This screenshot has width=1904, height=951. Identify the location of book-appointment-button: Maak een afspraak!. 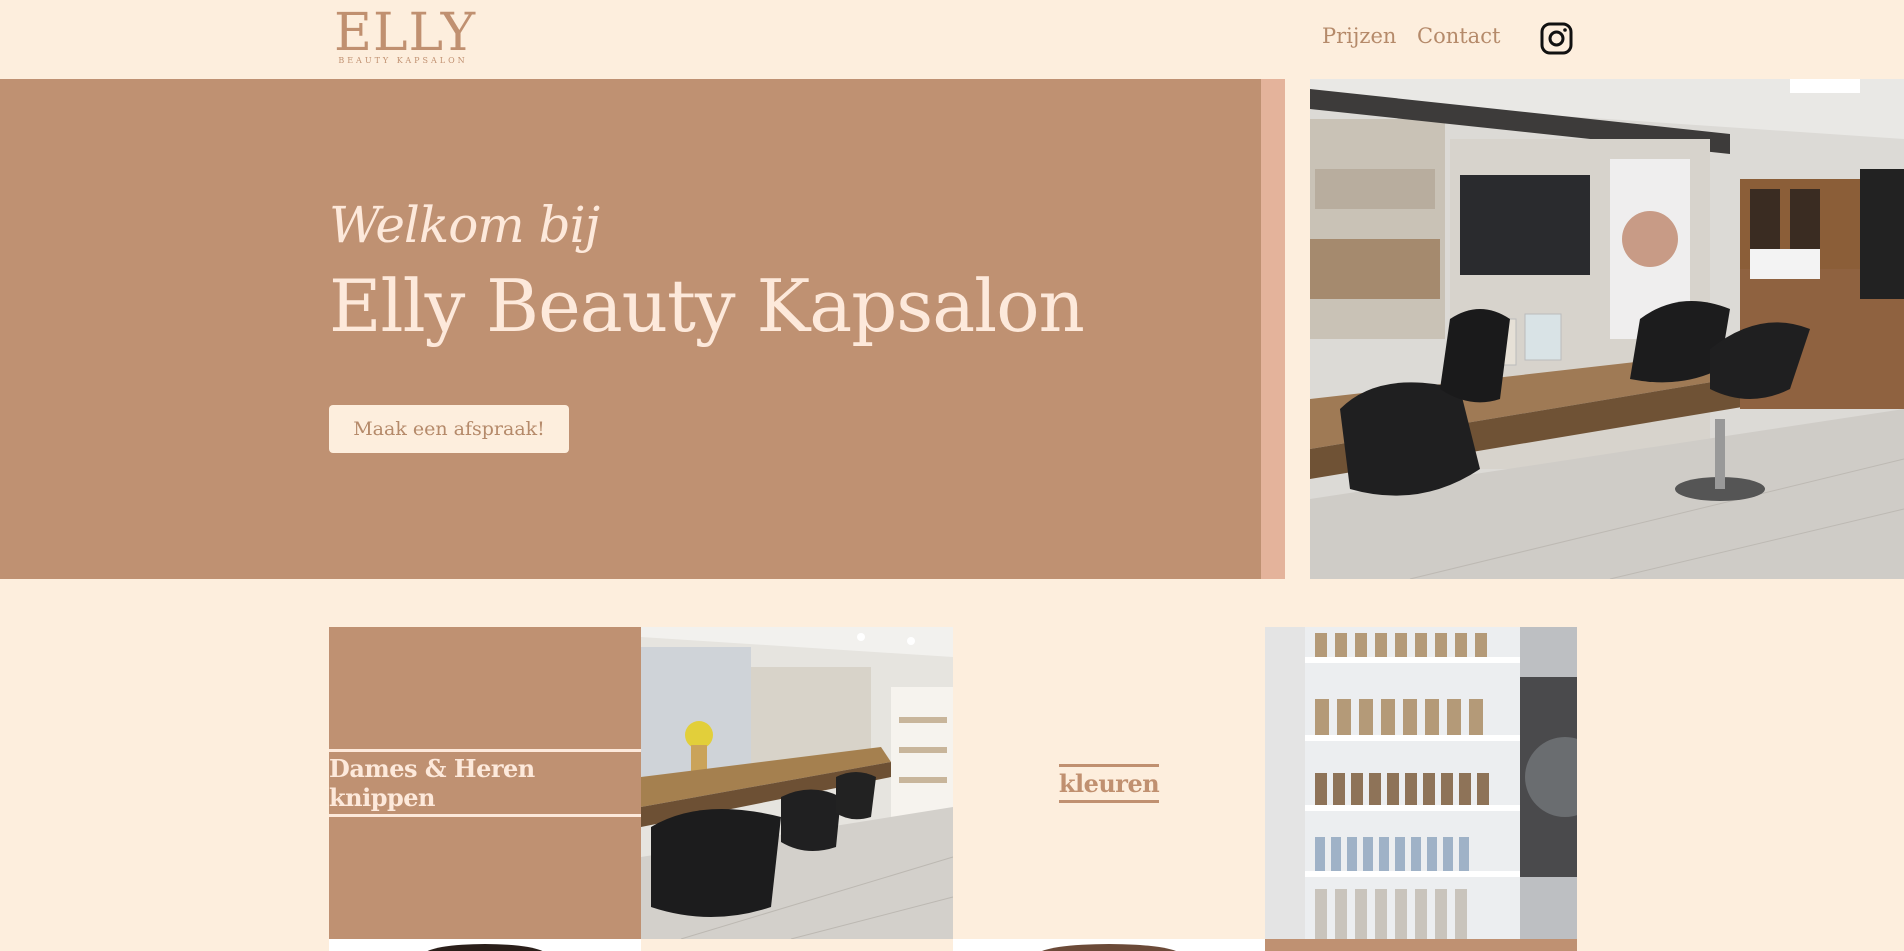
(449, 429).